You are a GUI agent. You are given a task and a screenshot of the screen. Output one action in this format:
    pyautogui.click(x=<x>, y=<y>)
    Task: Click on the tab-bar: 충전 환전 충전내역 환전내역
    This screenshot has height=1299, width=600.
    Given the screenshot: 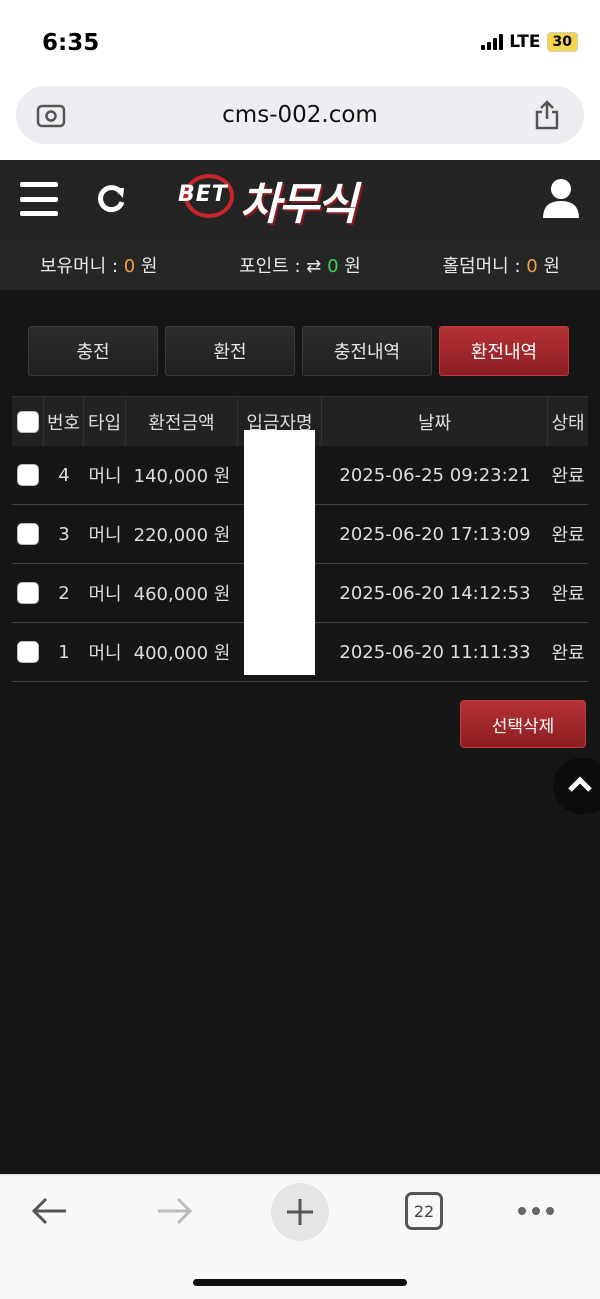 What is the action you would take?
    pyautogui.click(x=300, y=351)
    